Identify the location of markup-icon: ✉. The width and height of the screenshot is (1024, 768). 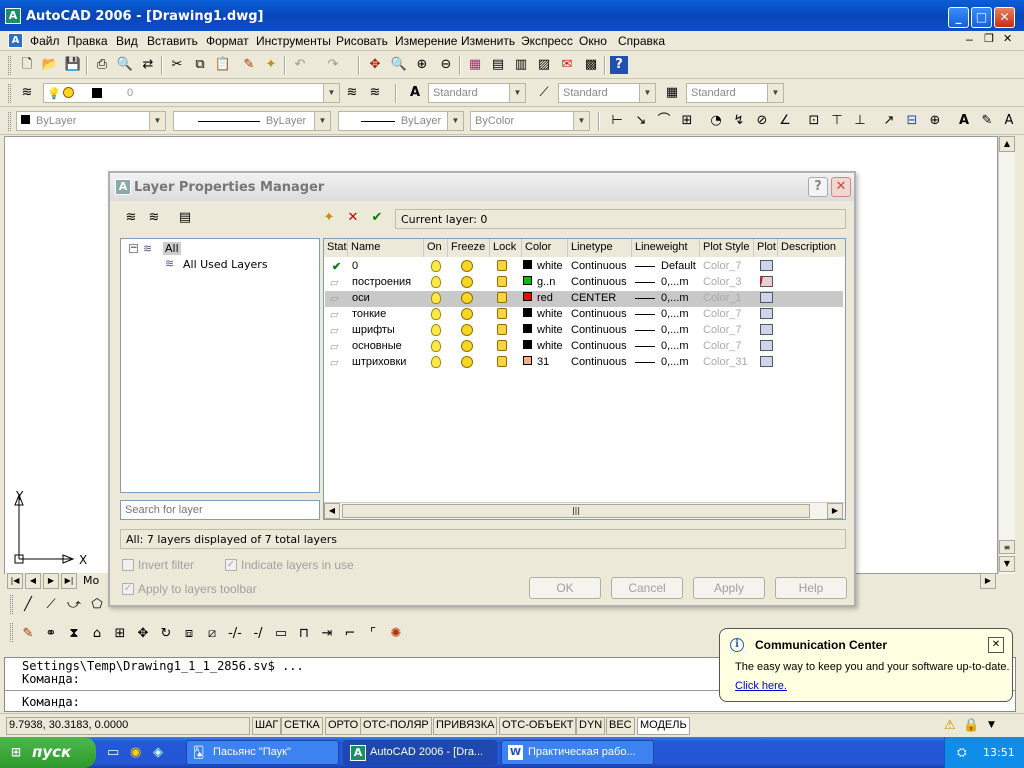
(567, 65).